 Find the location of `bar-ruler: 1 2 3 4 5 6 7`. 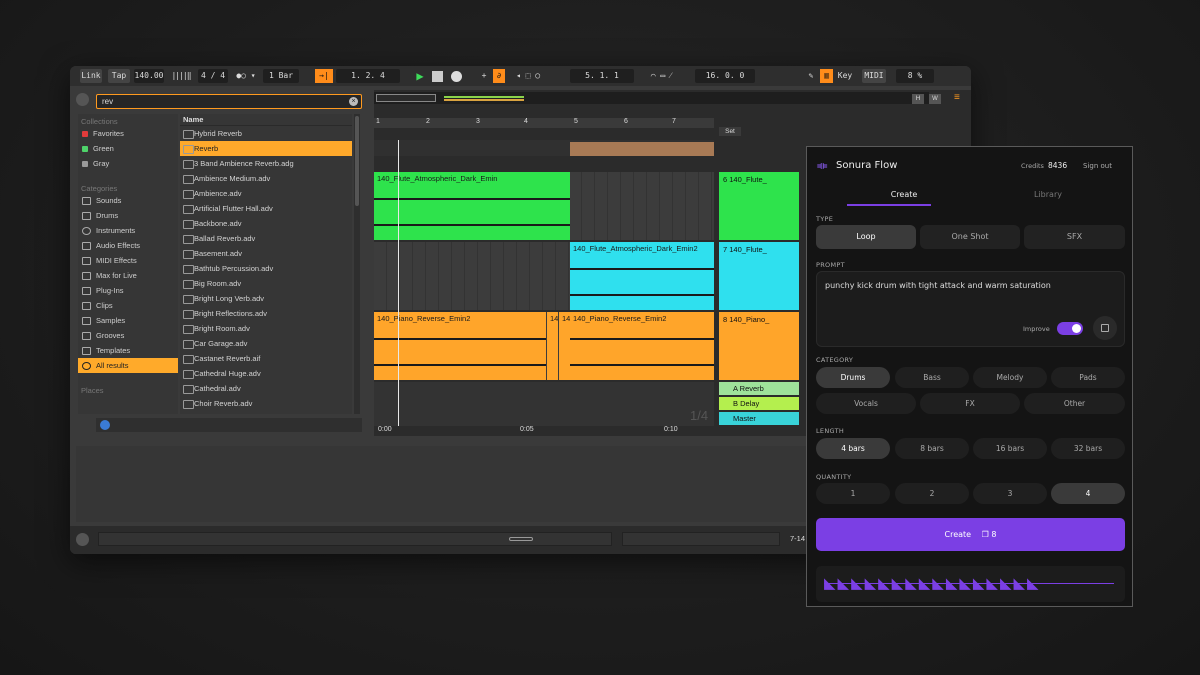

bar-ruler: 1 2 3 4 5 6 7 is located at coordinates (544, 123).